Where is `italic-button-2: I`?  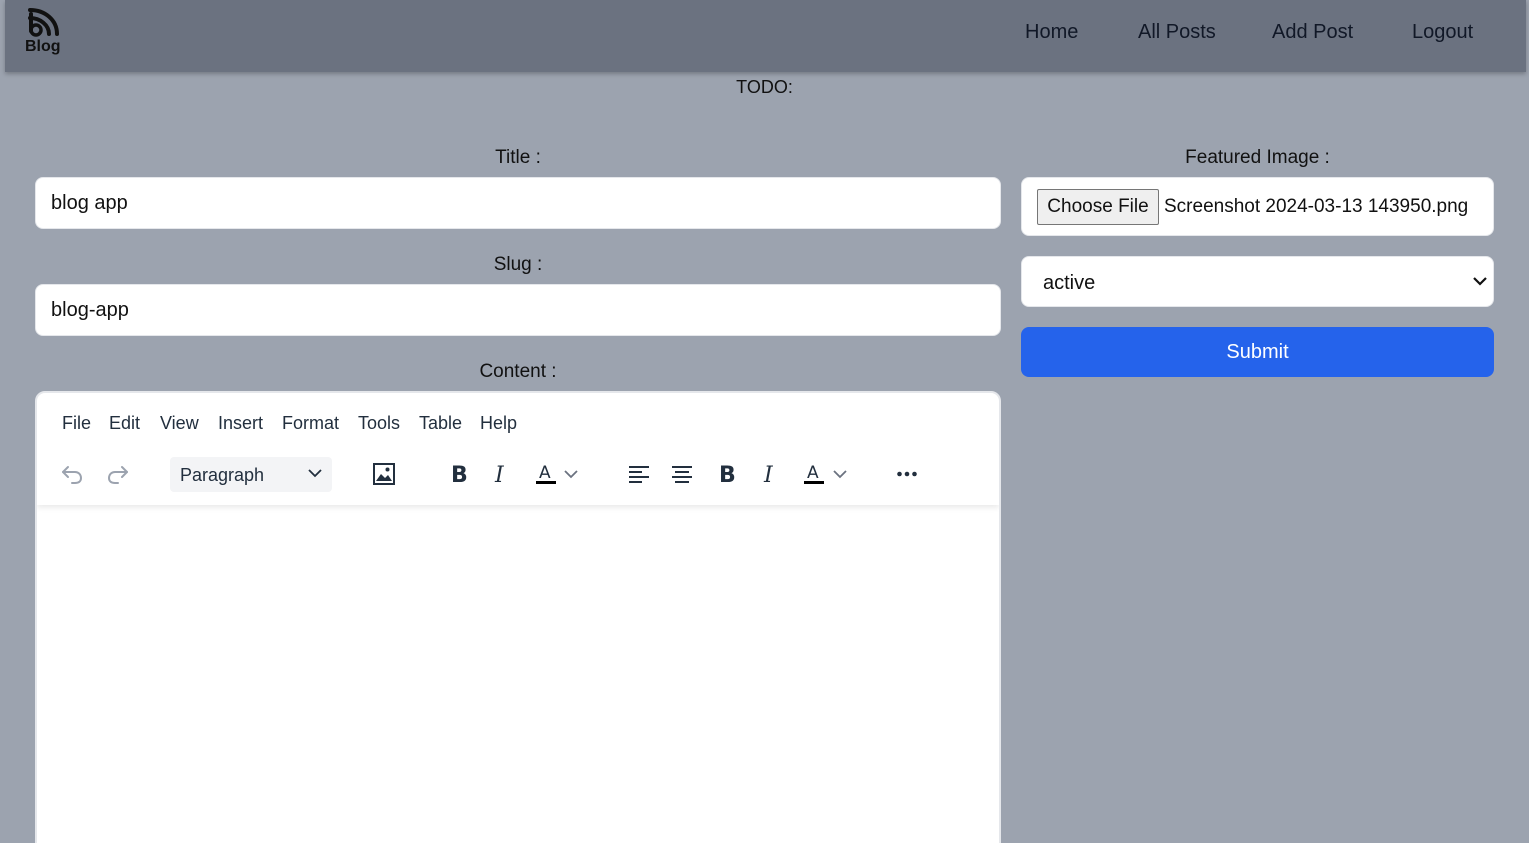 italic-button-2: I is located at coordinates (770, 474).